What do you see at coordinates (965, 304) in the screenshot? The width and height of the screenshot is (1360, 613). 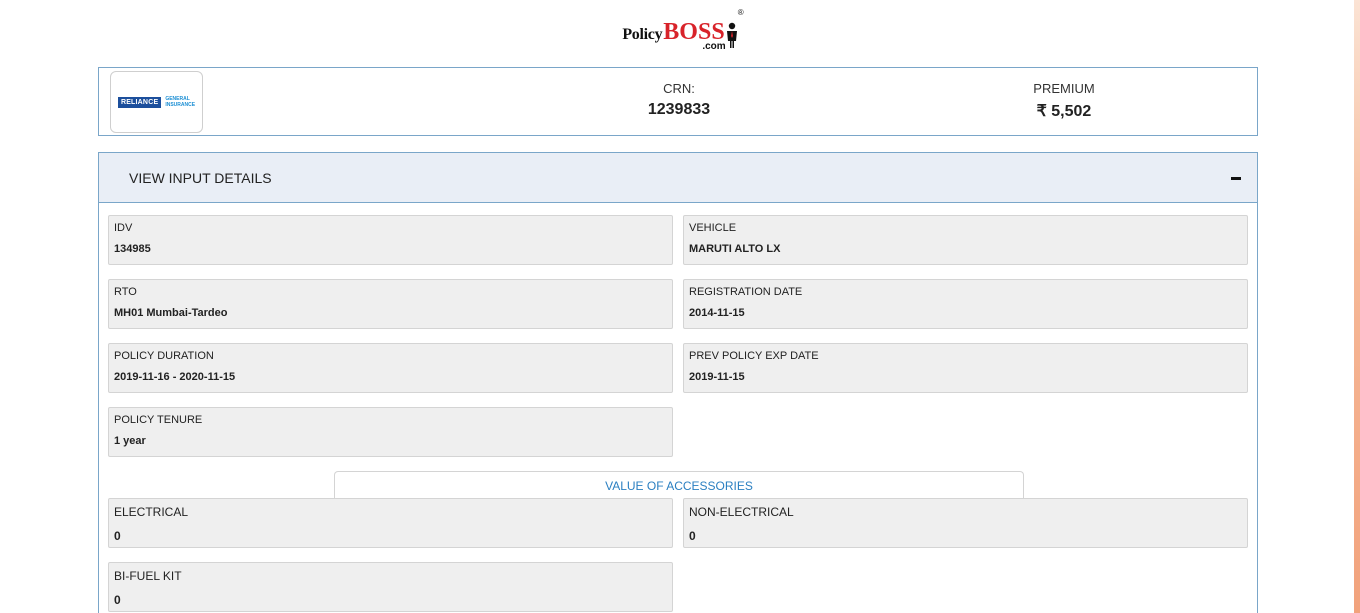 I see `field-registration-date: REGISTRATION DATE 2014-11-15` at bounding box center [965, 304].